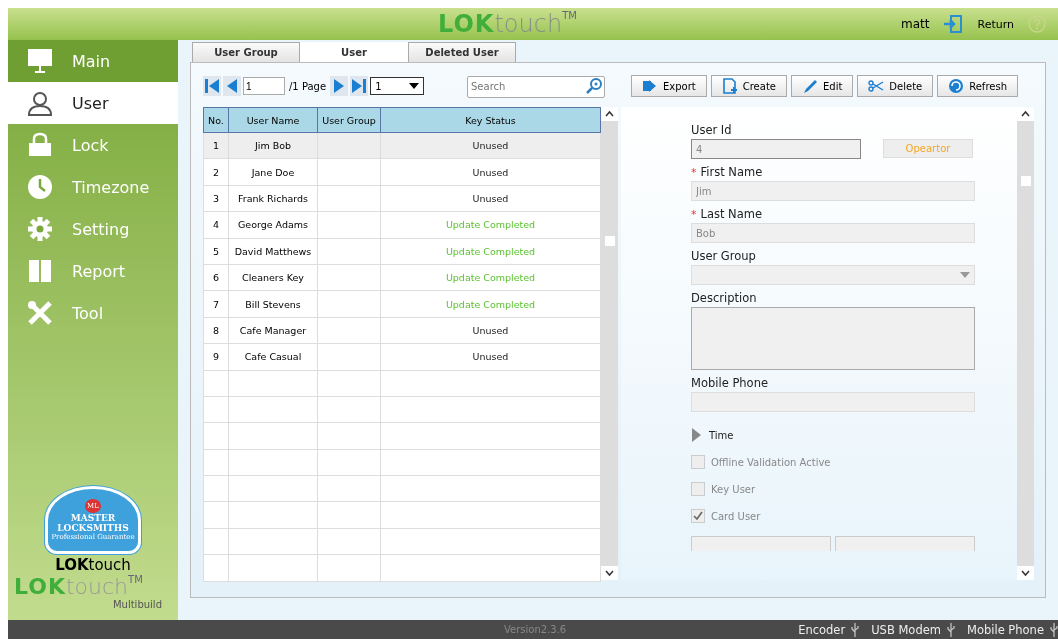 Image resolution: width=1058 pixels, height=639 pixels. What do you see at coordinates (731, 172) in the screenshot?
I see `field-label: First Name` at bounding box center [731, 172].